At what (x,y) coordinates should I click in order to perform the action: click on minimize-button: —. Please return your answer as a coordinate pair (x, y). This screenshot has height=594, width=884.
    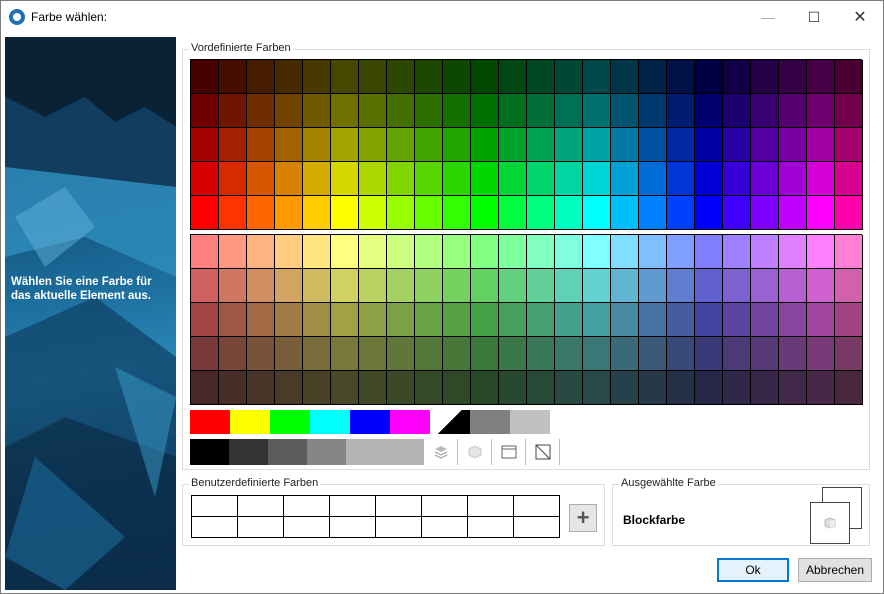
    Looking at the image, I should click on (768, 17).